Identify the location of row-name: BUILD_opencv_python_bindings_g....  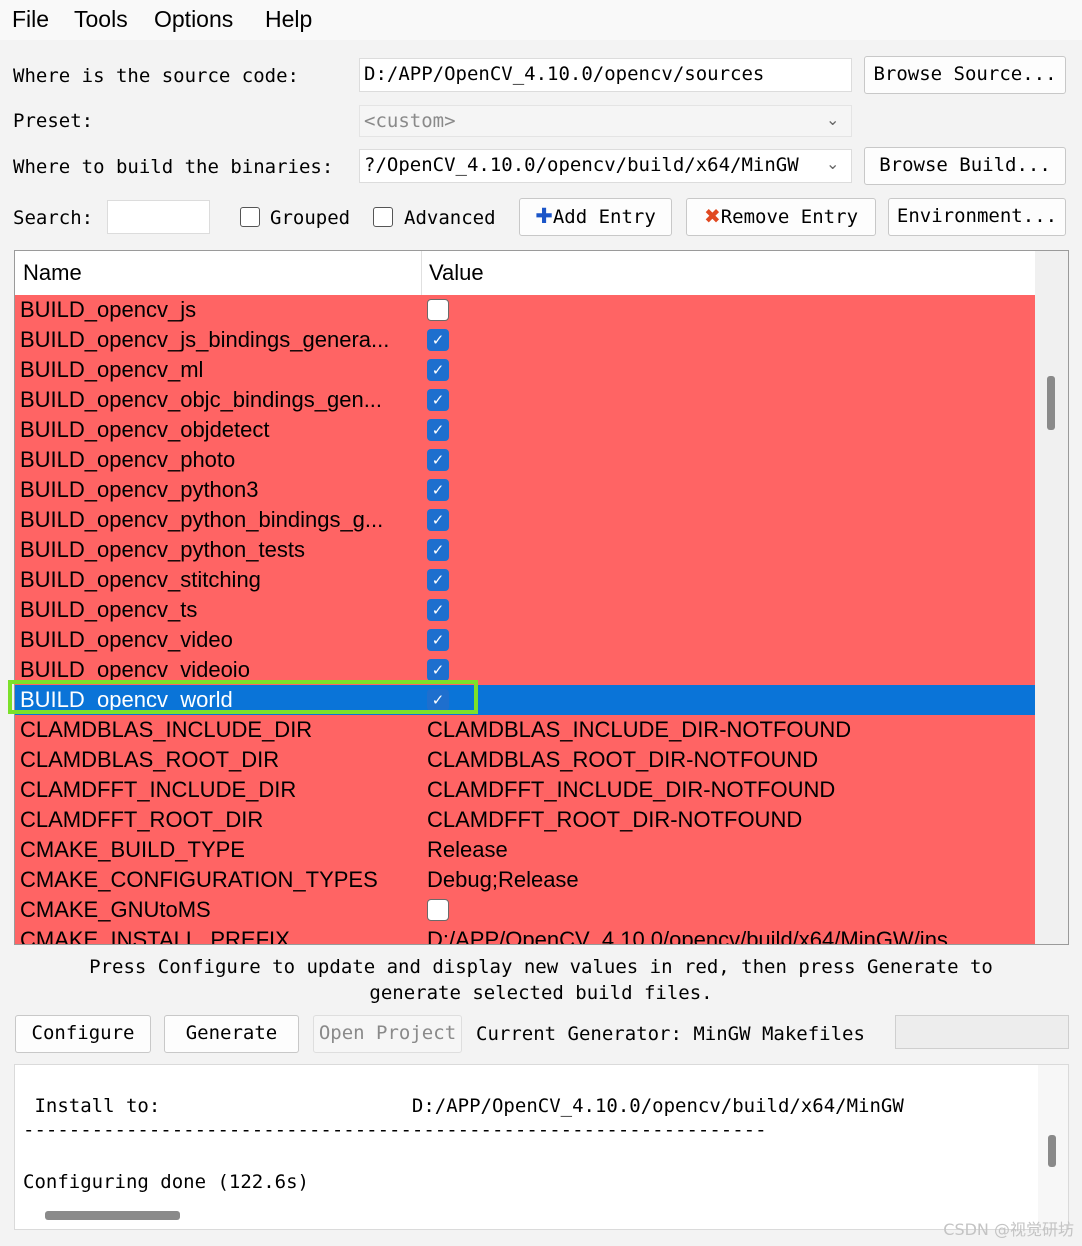
(202, 519).